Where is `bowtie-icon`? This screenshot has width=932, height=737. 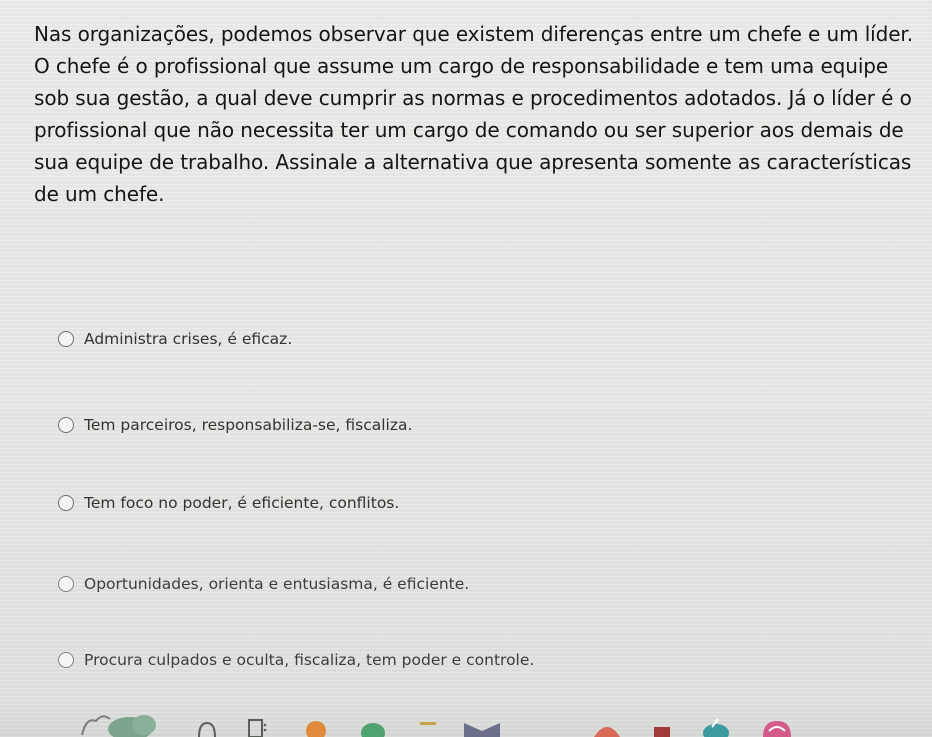 bowtie-icon is located at coordinates (482, 725).